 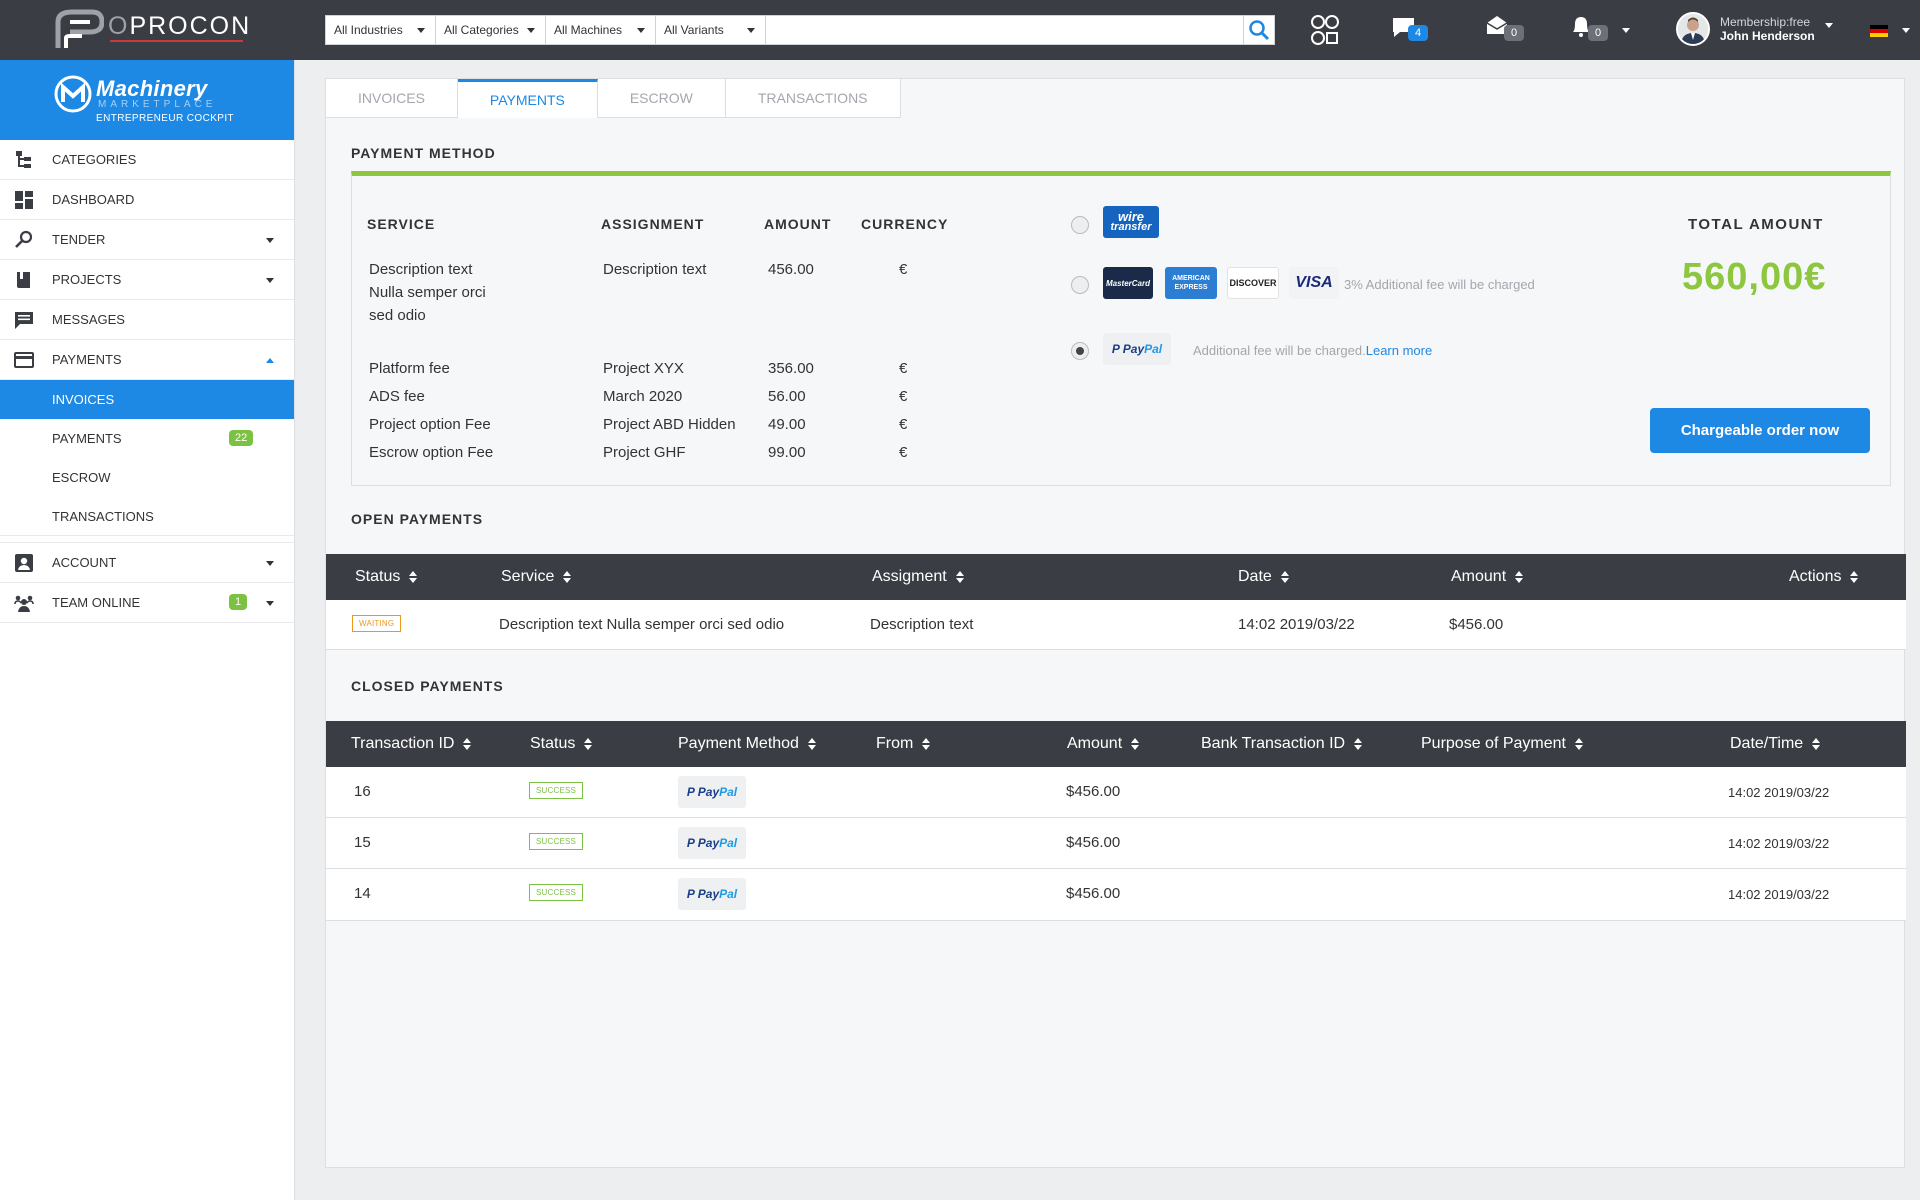 What do you see at coordinates (270, 360) in the screenshot?
I see `chevron-up-icon` at bounding box center [270, 360].